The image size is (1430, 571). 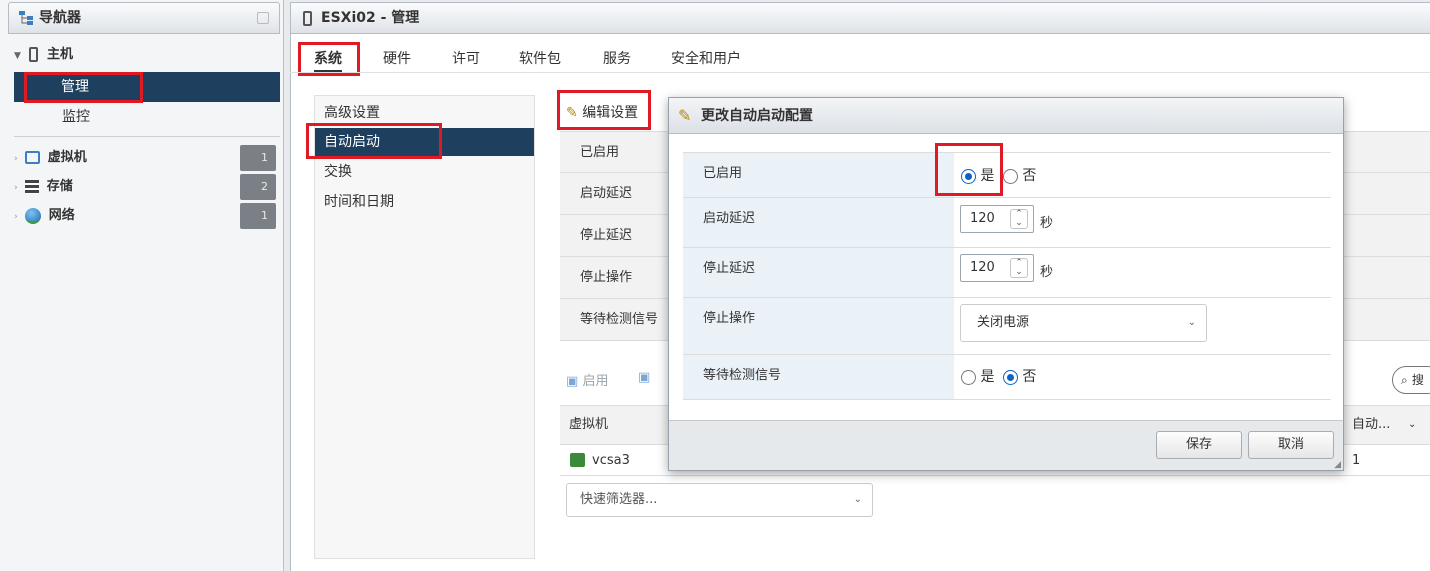 What do you see at coordinates (424, 113) in the screenshot?
I see `settings-item-advanced: 高级设置` at bounding box center [424, 113].